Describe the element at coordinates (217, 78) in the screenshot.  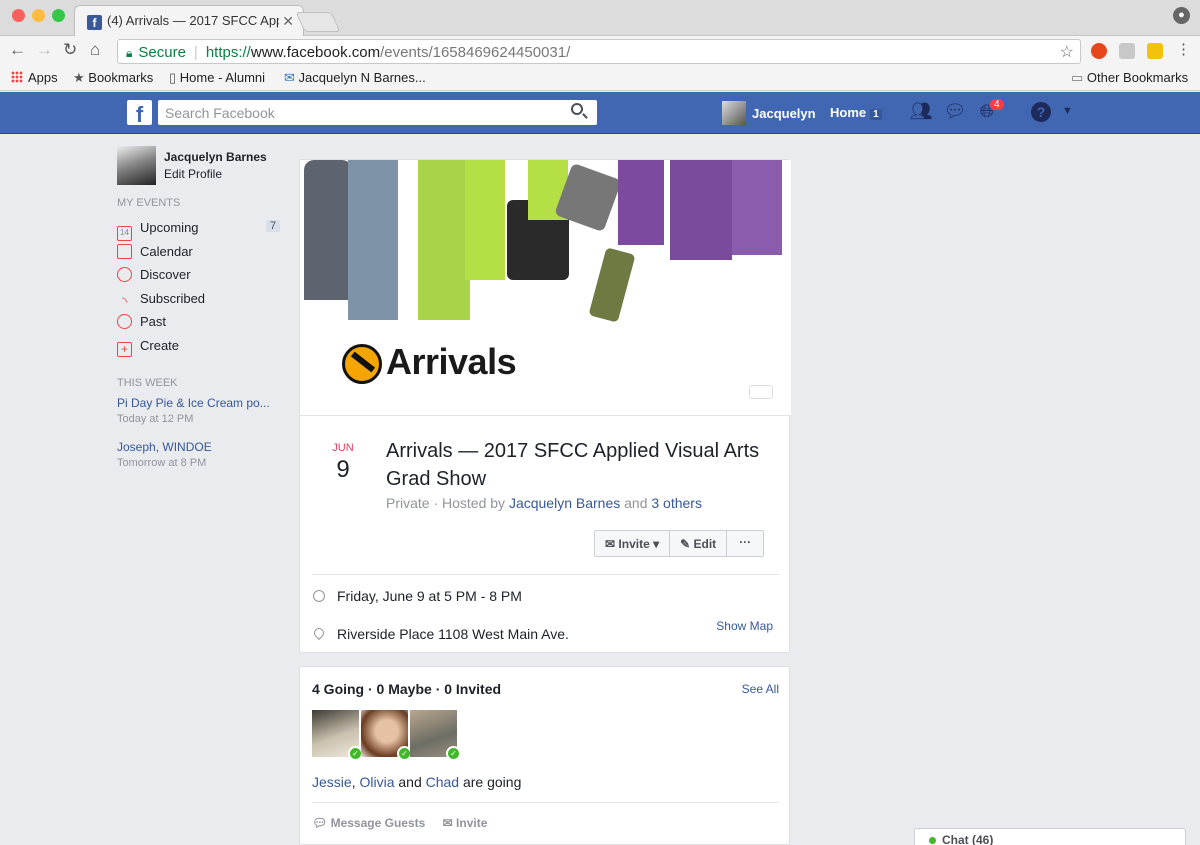
I see `bookmark-home-alumni: ▯ Home - Alumni` at that location.